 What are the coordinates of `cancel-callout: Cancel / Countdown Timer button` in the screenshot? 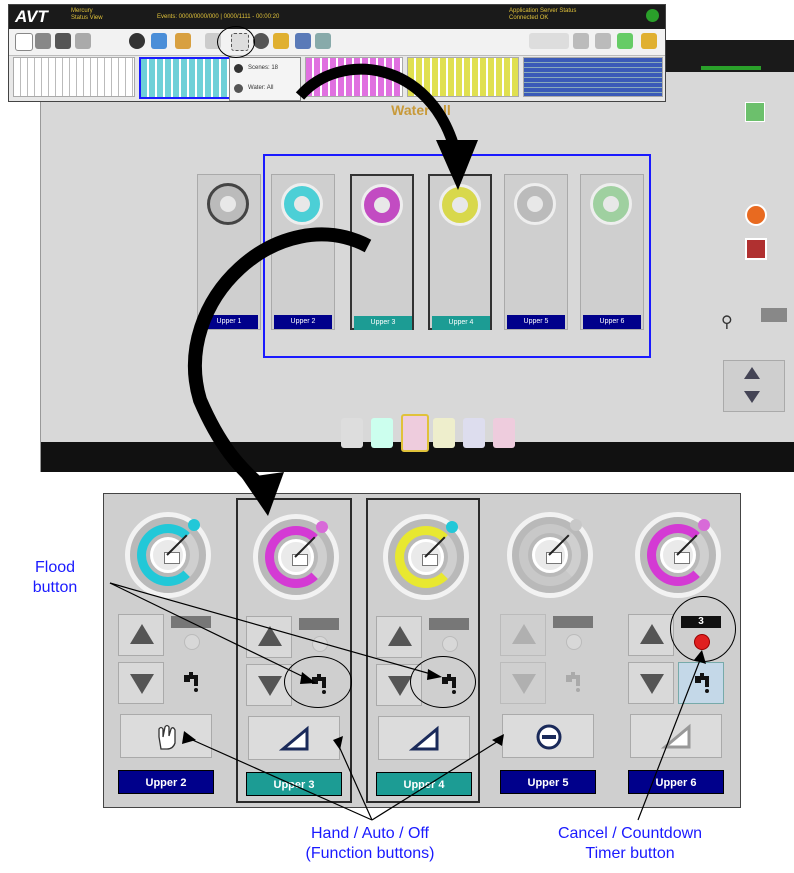 It's located at (630, 843).